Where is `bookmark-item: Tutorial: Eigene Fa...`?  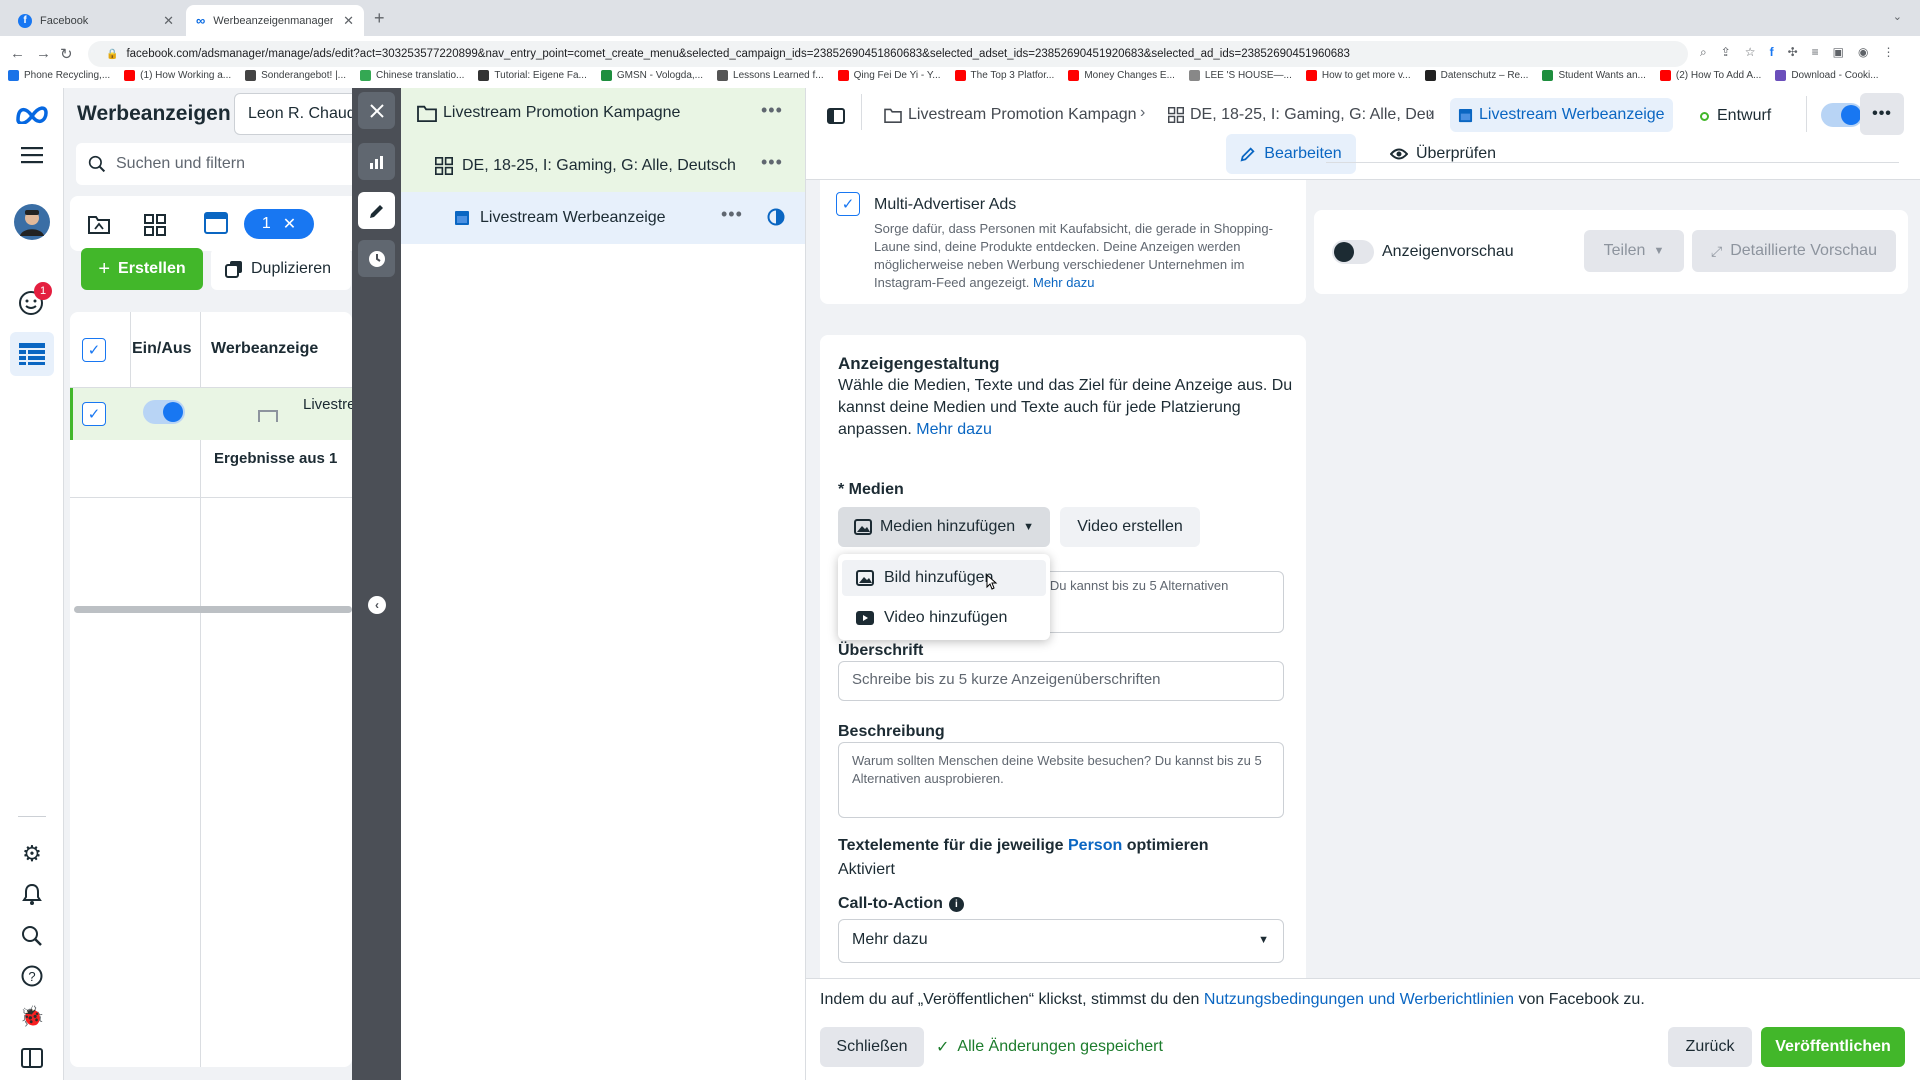 bookmark-item: Tutorial: Eigene Fa... is located at coordinates (532, 75).